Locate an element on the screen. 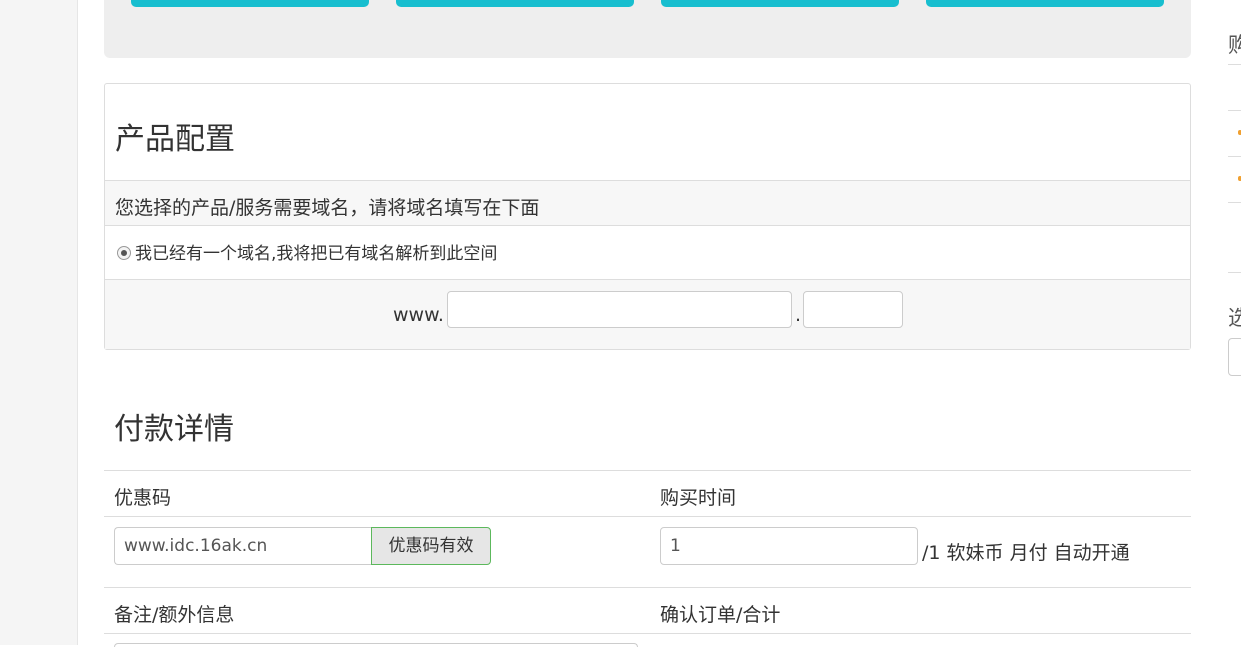  coupon-label: 优惠码 is located at coordinates (143, 498).